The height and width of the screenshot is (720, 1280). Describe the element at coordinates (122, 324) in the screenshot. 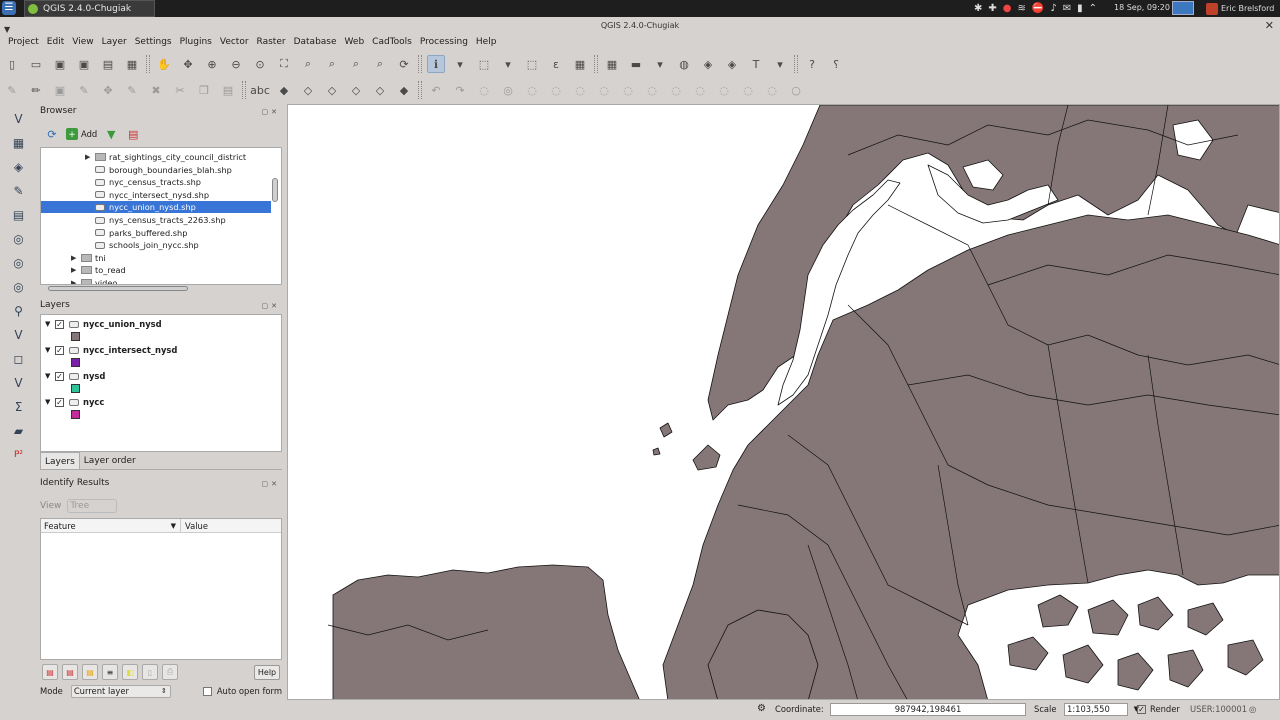

I see `layer-name: nycc_union_nysd` at that location.